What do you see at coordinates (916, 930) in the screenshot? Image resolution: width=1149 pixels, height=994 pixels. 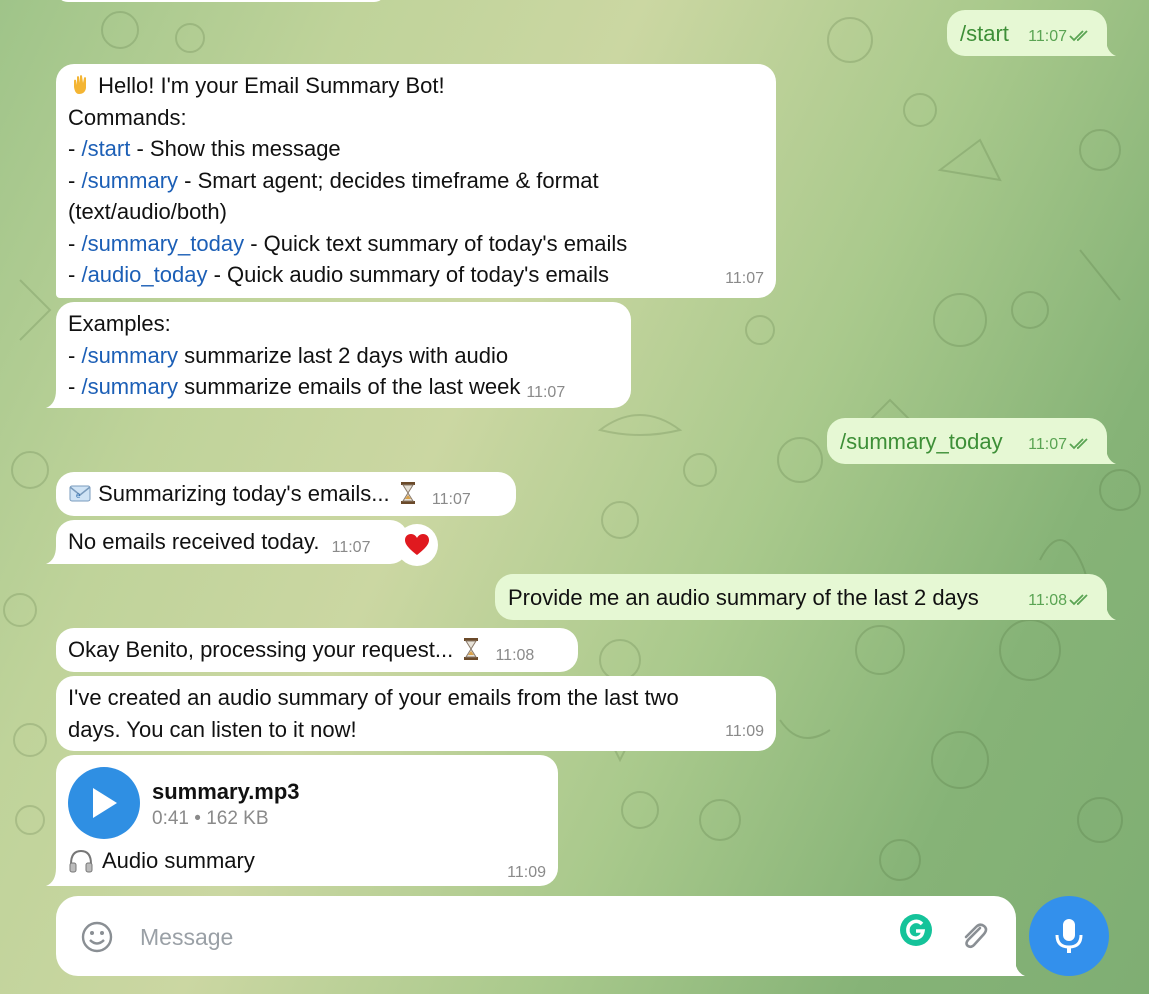 I see `grammarly-icon` at bounding box center [916, 930].